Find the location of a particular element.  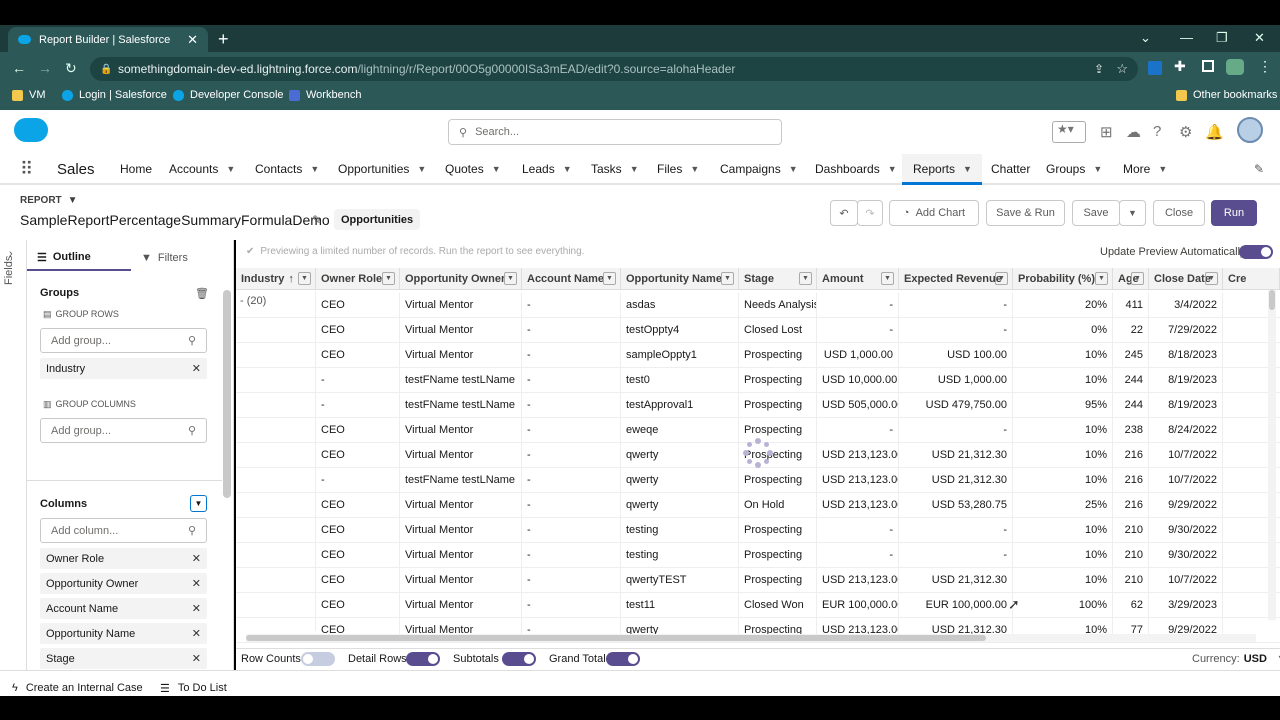

share-icon: ⇪ is located at coordinates (1099, 69).